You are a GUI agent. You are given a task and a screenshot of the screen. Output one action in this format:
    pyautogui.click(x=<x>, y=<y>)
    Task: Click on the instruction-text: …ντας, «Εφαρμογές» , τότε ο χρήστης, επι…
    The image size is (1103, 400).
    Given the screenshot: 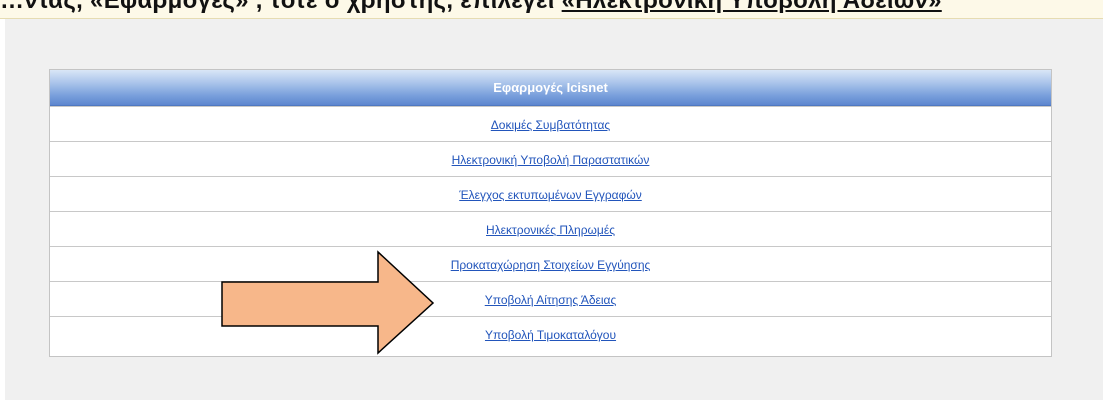 What is the action you would take?
    pyautogui.click(x=471, y=7)
    